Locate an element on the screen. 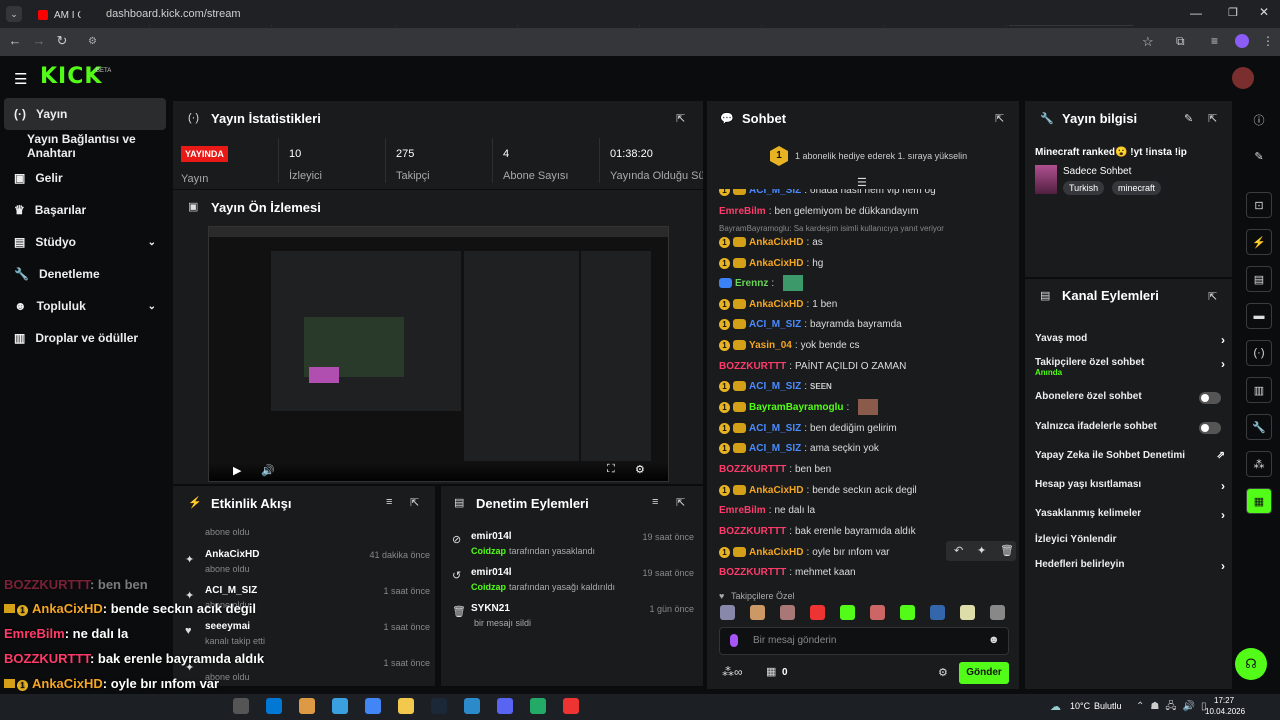 The image size is (1280, 720). broadcast-icon: (·) is located at coordinates (1259, 353).